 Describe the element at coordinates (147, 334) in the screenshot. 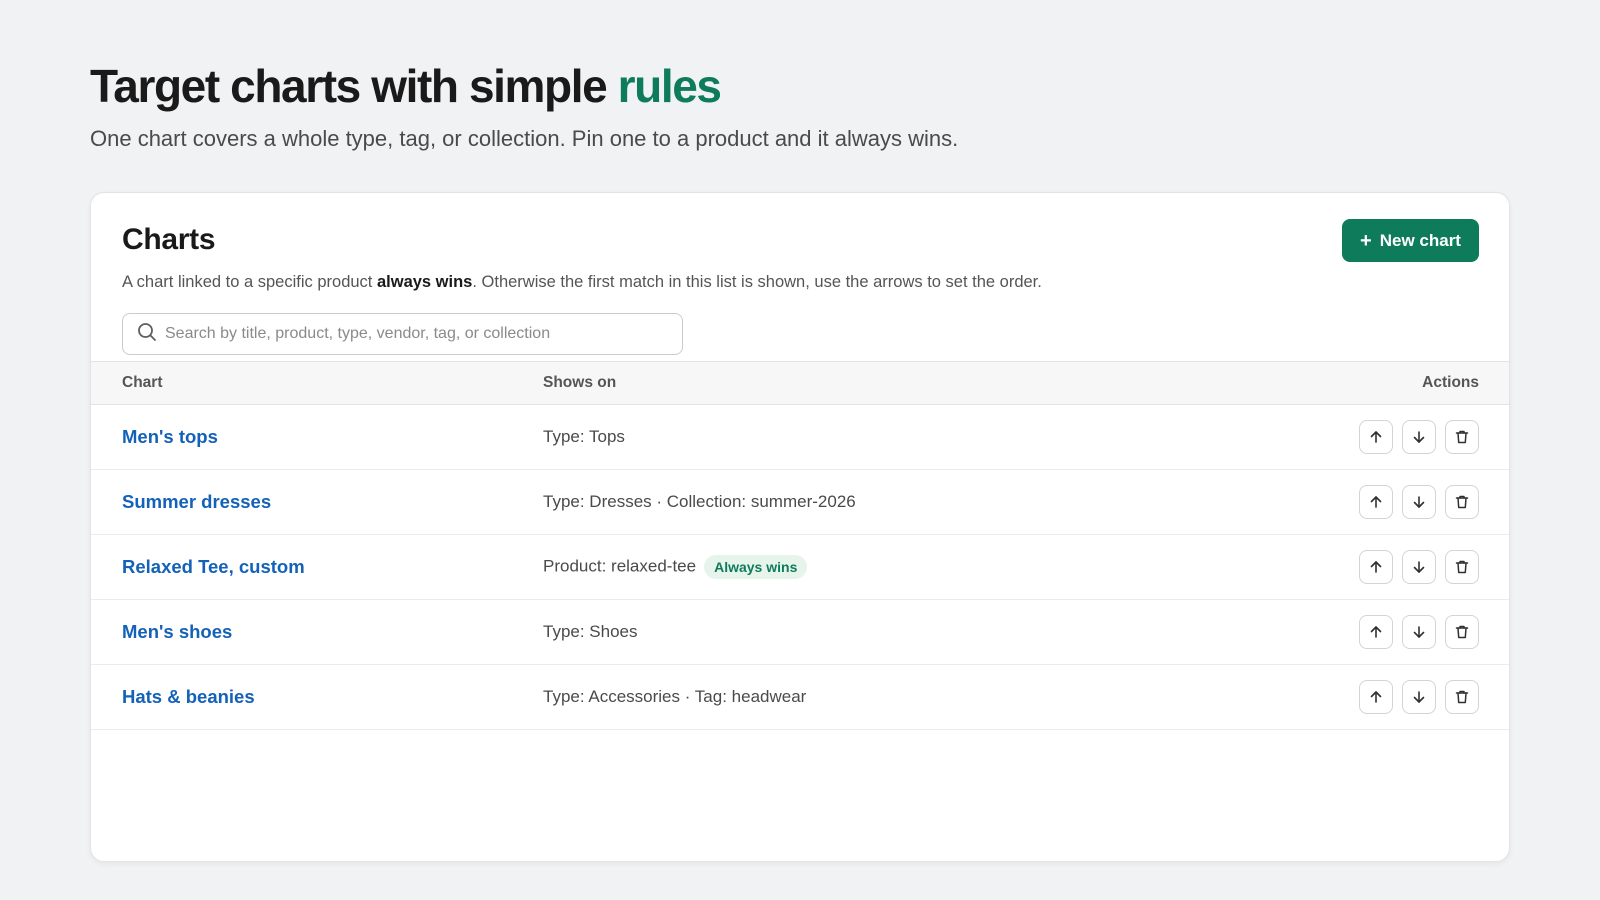

I see `search-icon` at that location.